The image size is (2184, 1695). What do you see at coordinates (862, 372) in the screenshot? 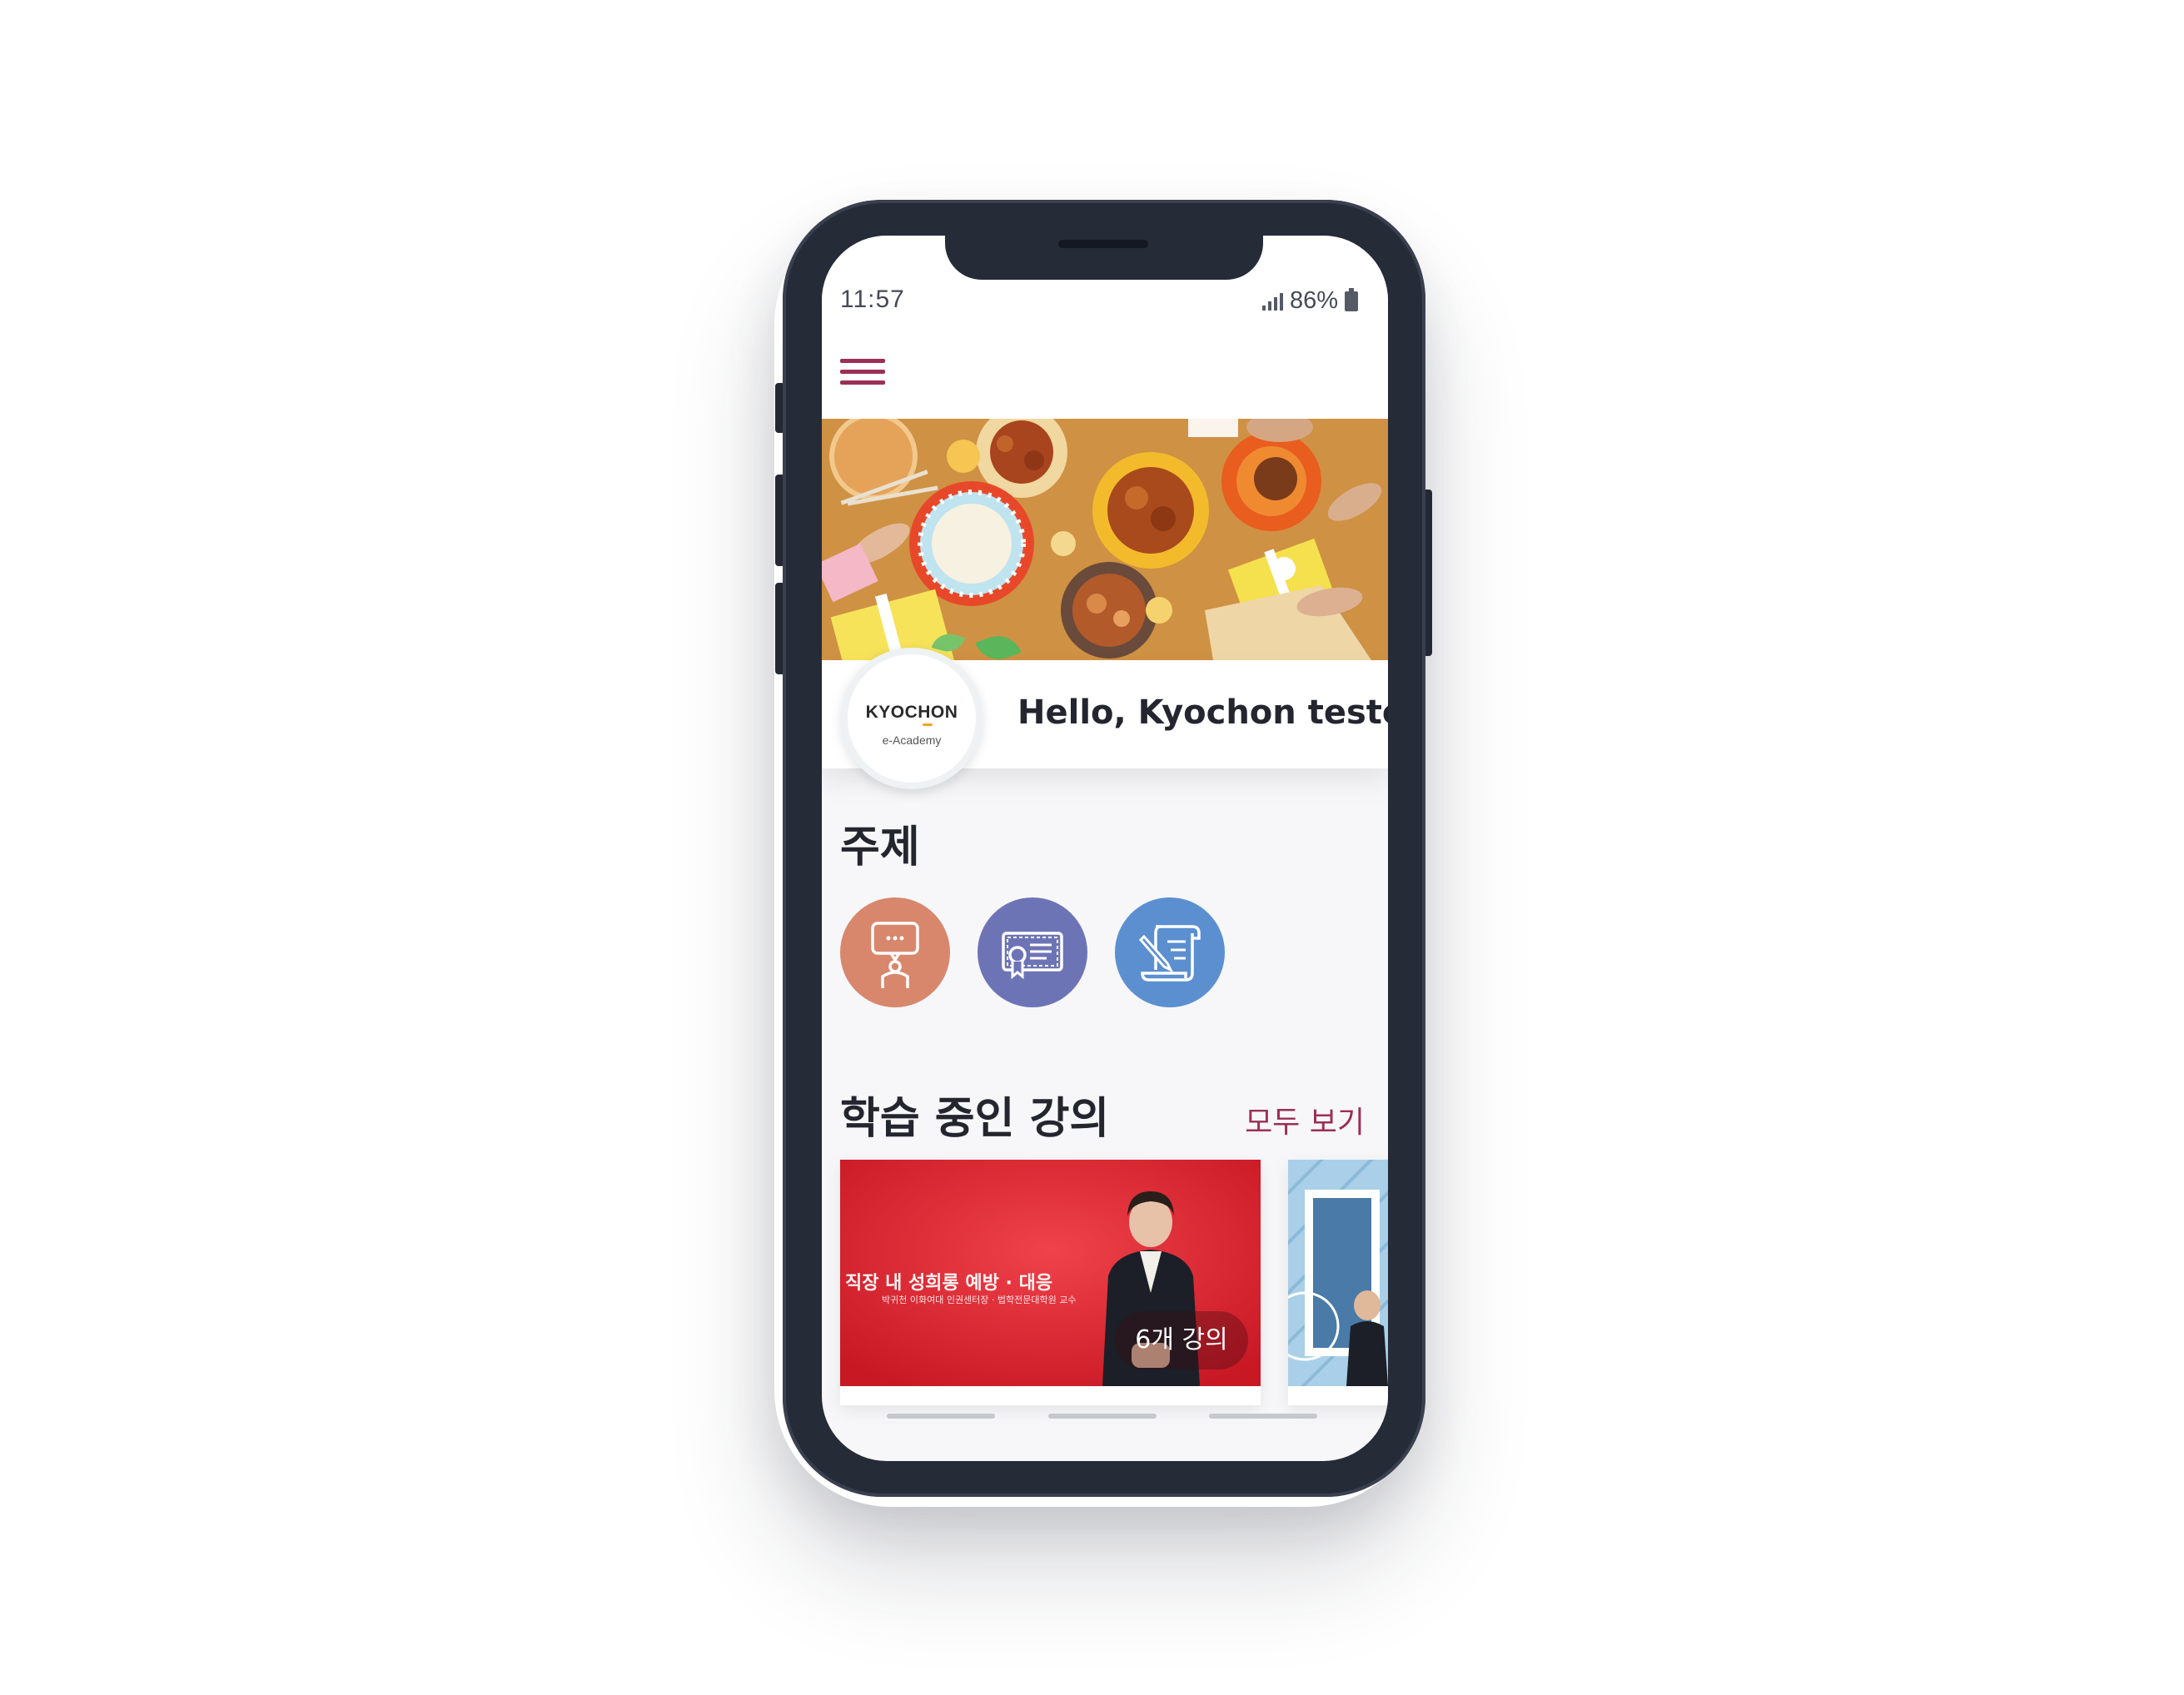
I see `hamburger-menu-icon` at bounding box center [862, 372].